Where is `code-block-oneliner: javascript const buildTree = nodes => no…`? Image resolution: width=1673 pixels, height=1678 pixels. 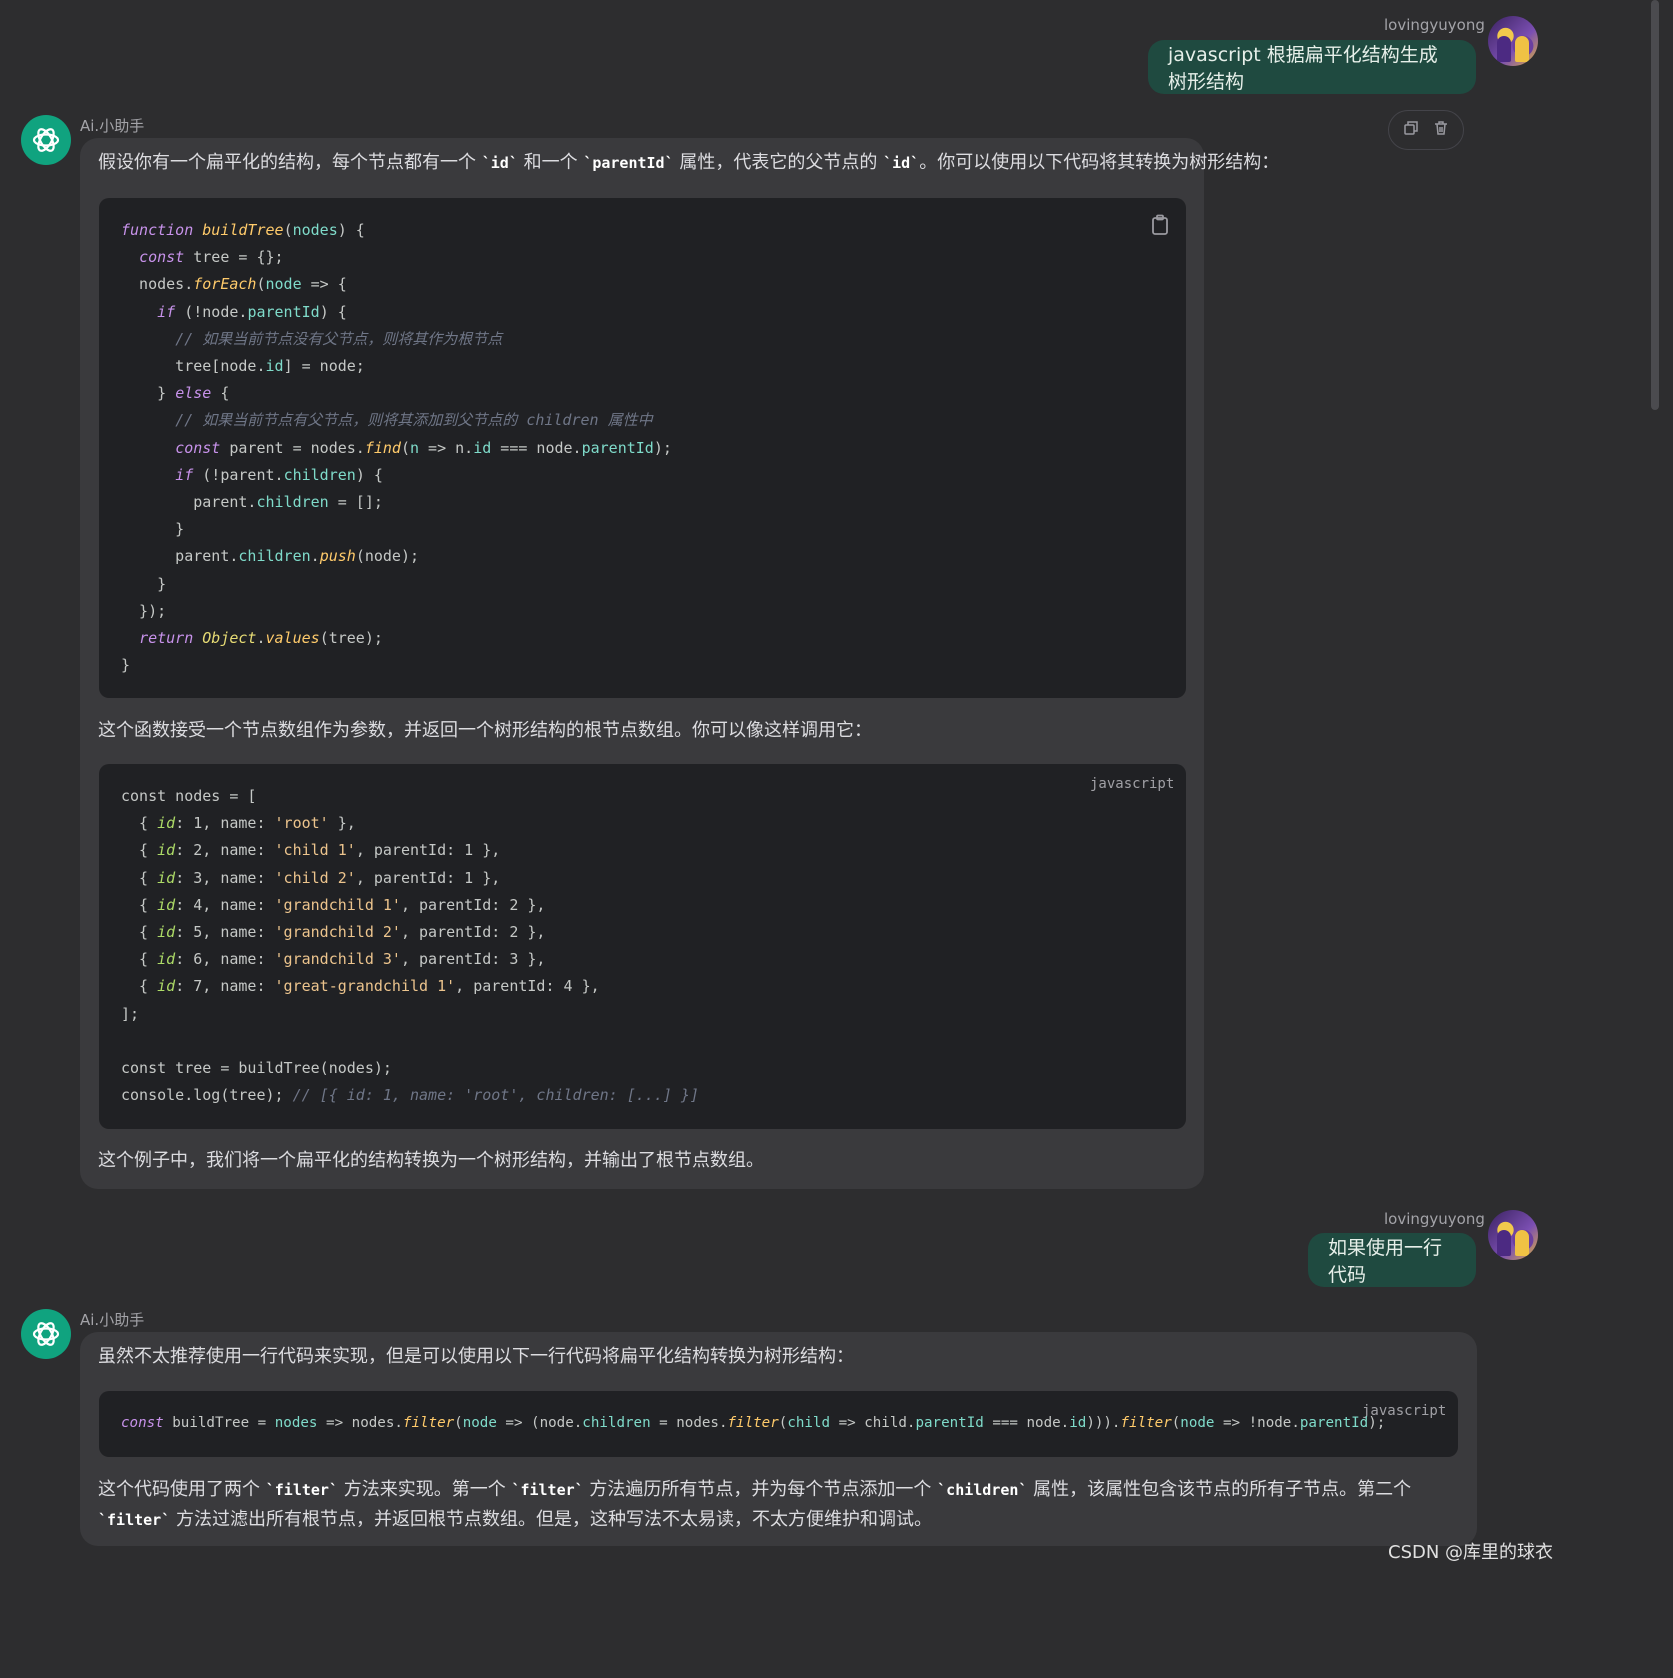 code-block-oneliner: javascript const buildTree = nodes => no… is located at coordinates (778, 1424).